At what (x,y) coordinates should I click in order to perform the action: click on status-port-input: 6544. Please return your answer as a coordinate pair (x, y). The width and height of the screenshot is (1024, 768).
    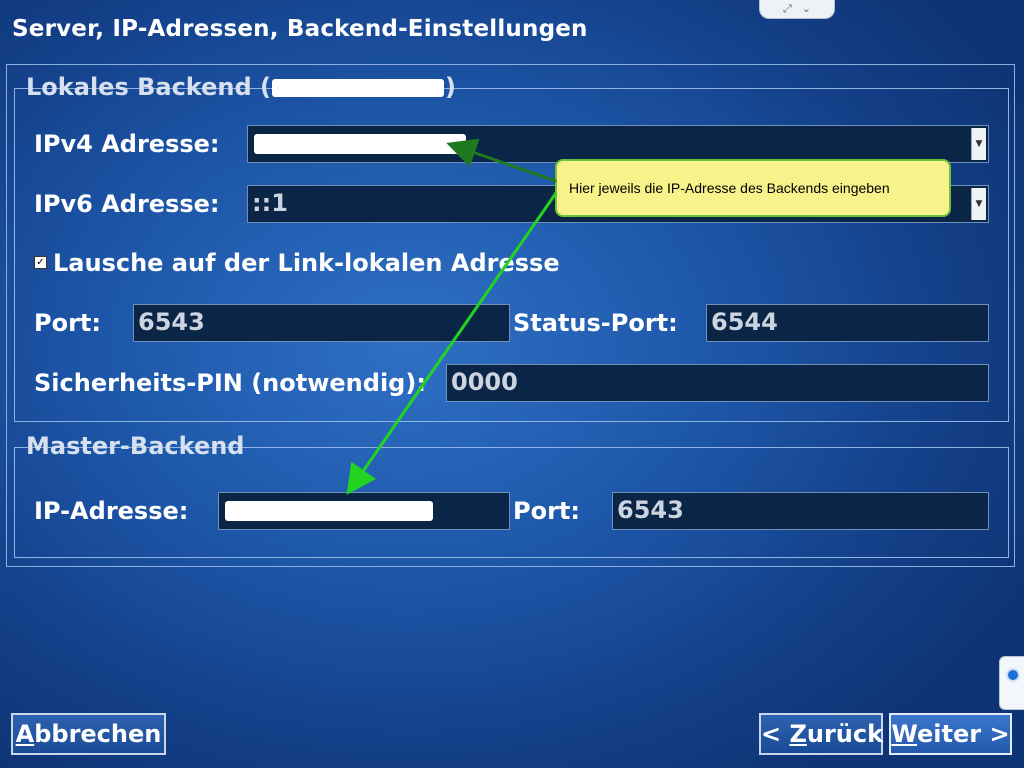
    Looking at the image, I should click on (847, 323).